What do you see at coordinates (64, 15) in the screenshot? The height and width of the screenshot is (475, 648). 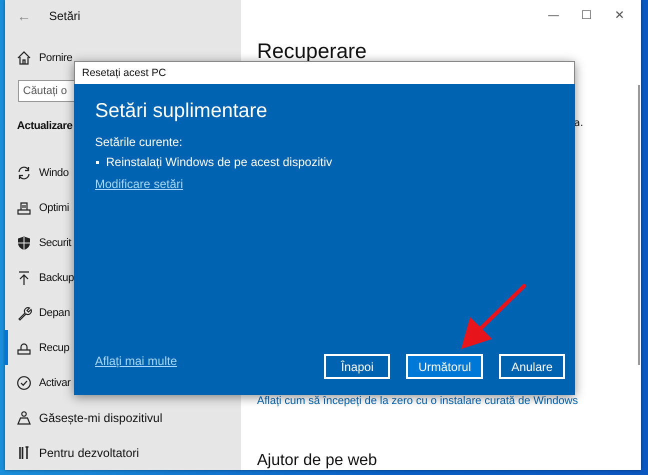 I see `window-title: Setări` at bounding box center [64, 15].